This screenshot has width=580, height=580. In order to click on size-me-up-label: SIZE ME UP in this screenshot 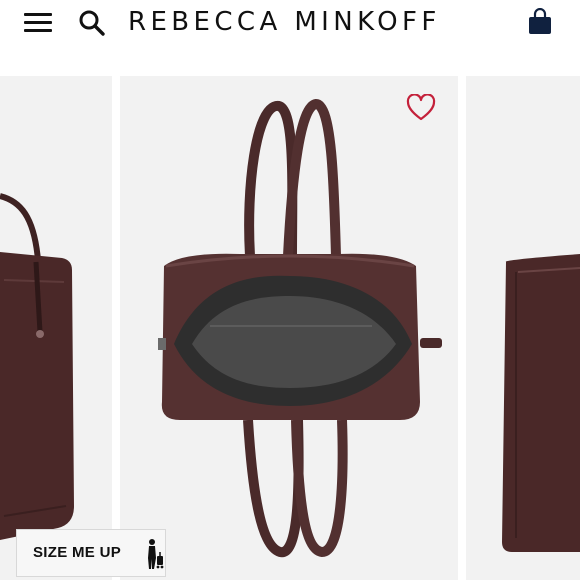, I will do `click(77, 552)`.